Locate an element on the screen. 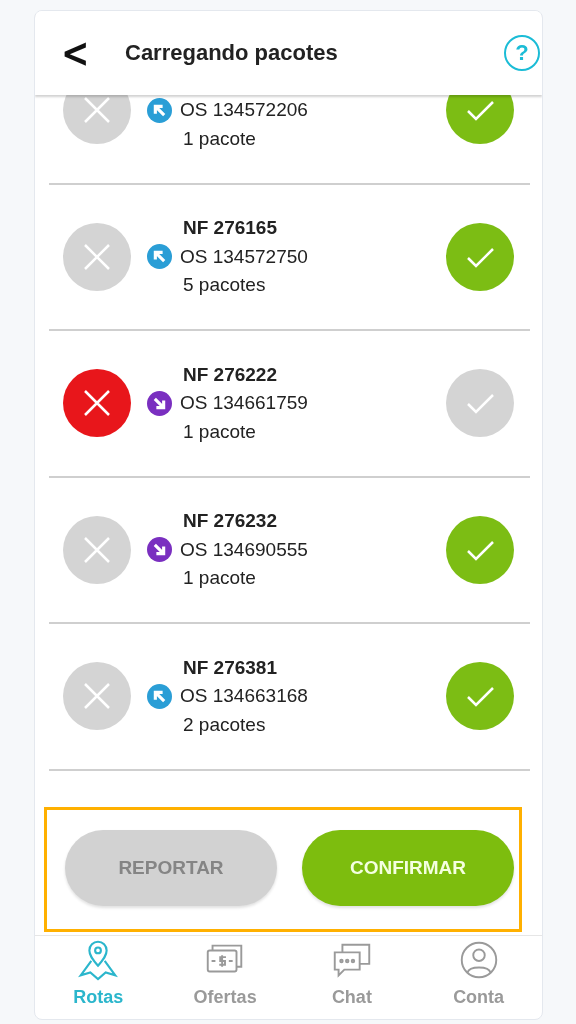 The image size is (576, 1024). order-number: OS 134572750 is located at coordinates (244, 256).